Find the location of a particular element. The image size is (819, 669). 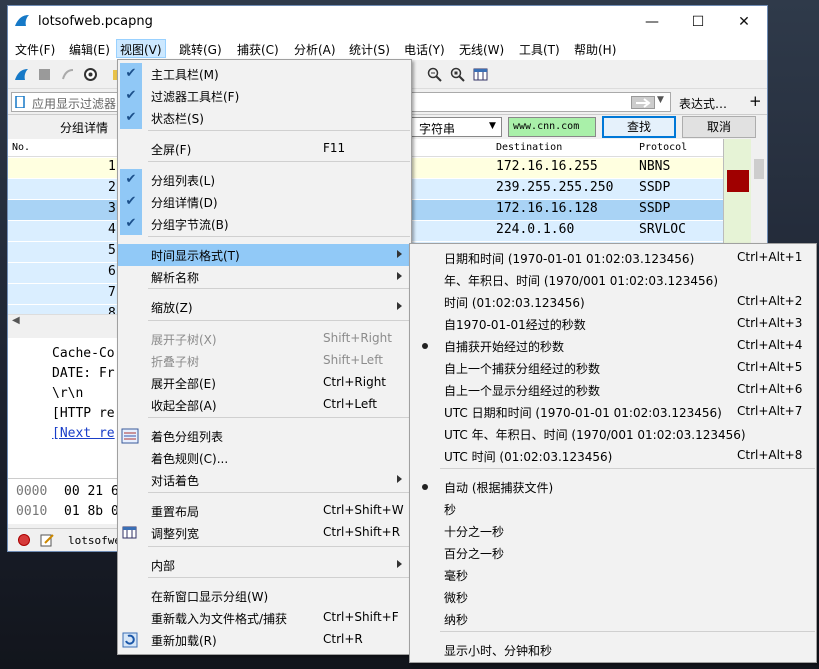

packet-bytes-item: ✔ 分组字节流(B) is located at coordinates (264, 224).